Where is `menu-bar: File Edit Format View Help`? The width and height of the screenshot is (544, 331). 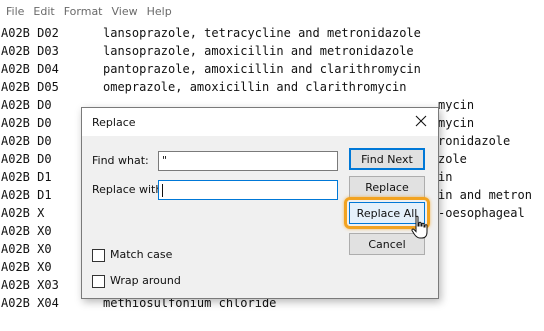
menu-bar: File Edit Format View Help is located at coordinates (272, 11).